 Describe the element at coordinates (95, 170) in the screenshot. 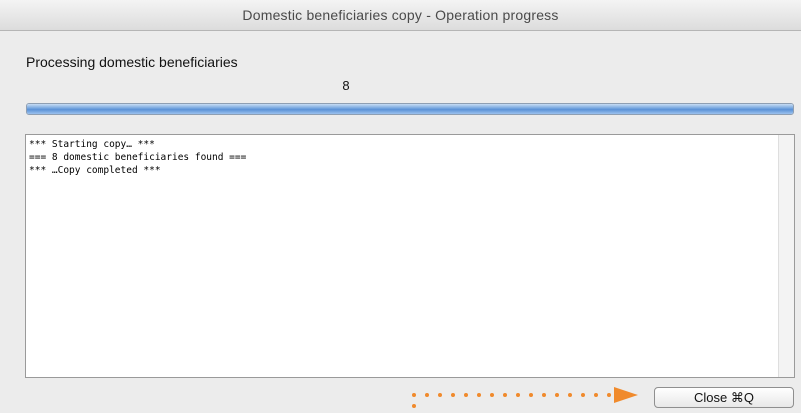

I see `log-line: *** …Copy completed ***` at that location.